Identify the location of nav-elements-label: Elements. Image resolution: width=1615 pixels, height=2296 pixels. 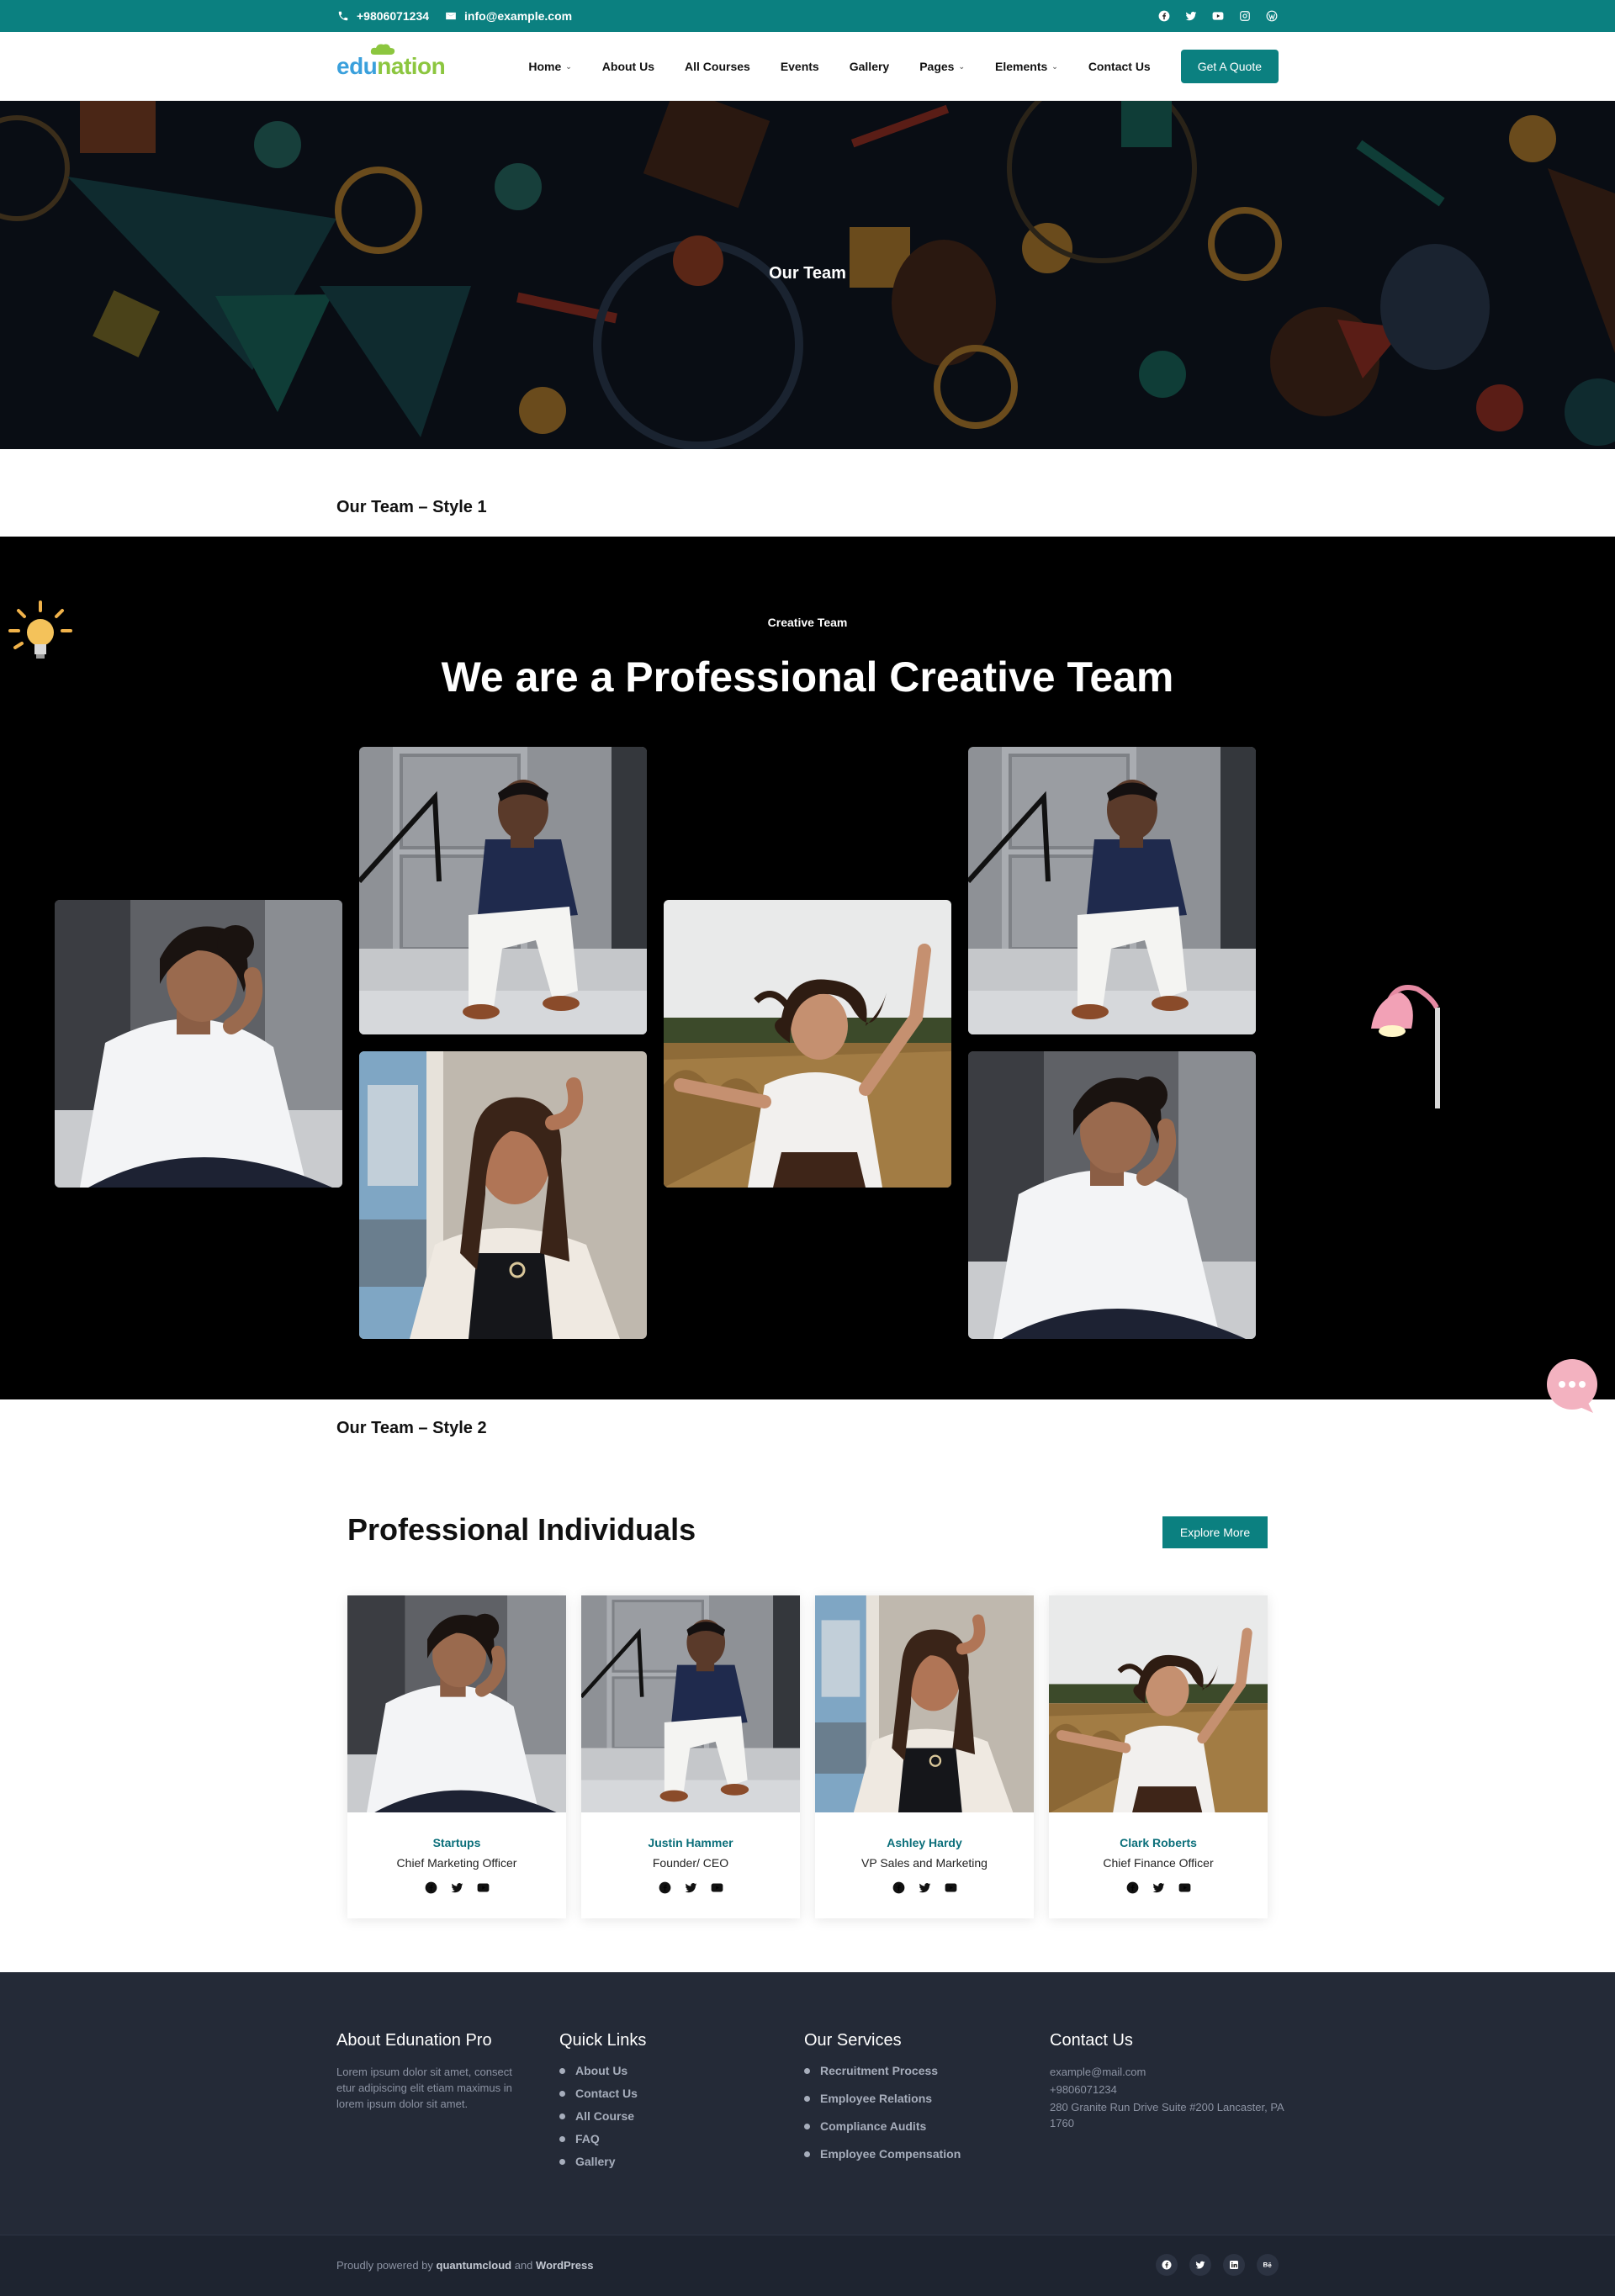
(1021, 66).